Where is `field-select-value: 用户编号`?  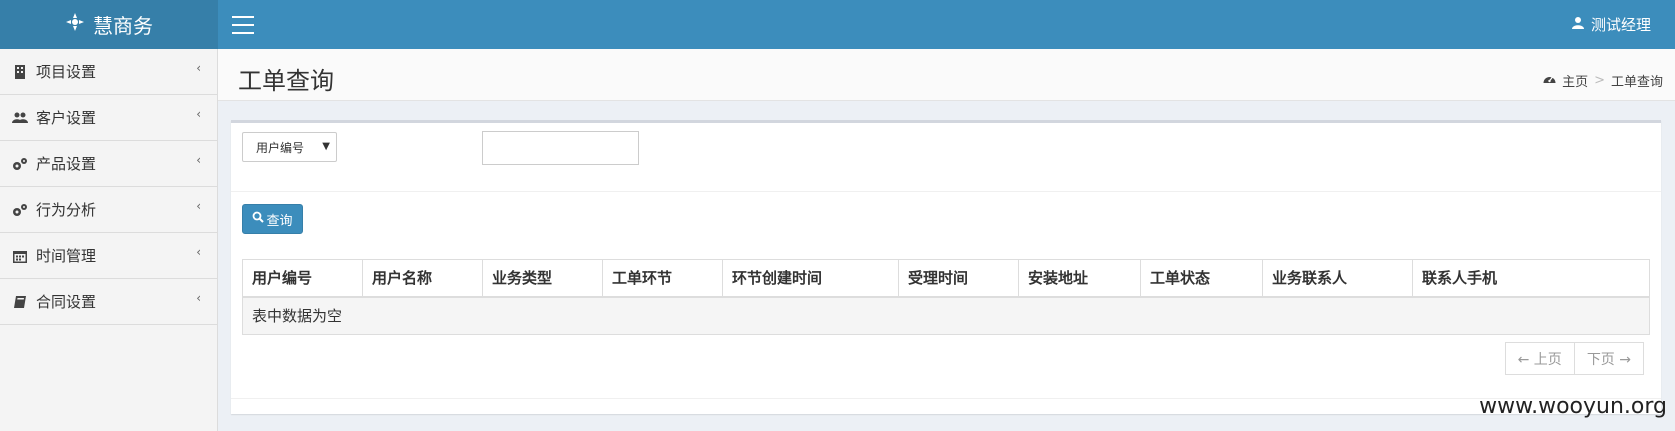
field-select-value: 用户编号 is located at coordinates (280, 147).